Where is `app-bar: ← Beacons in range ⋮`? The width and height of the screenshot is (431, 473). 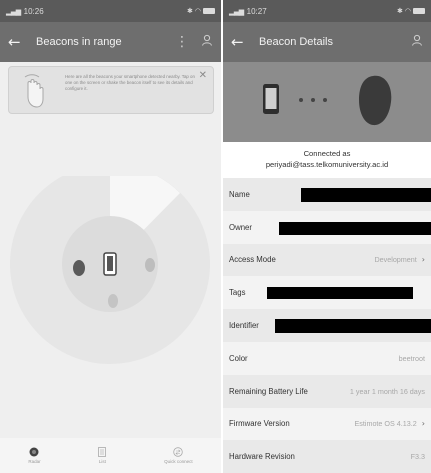 app-bar: ← Beacons in range ⋮ is located at coordinates (110, 42).